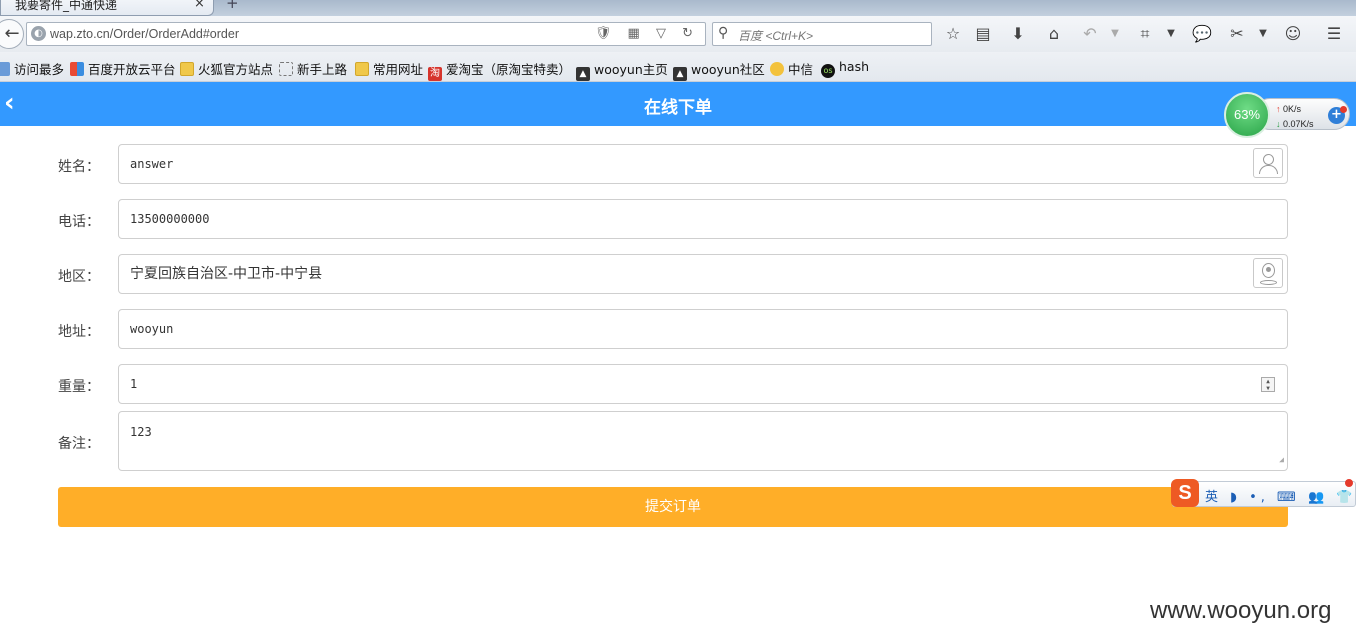  What do you see at coordinates (703, 384) in the screenshot?
I see `weight-input: 1 ▲ ▼` at bounding box center [703, 384].